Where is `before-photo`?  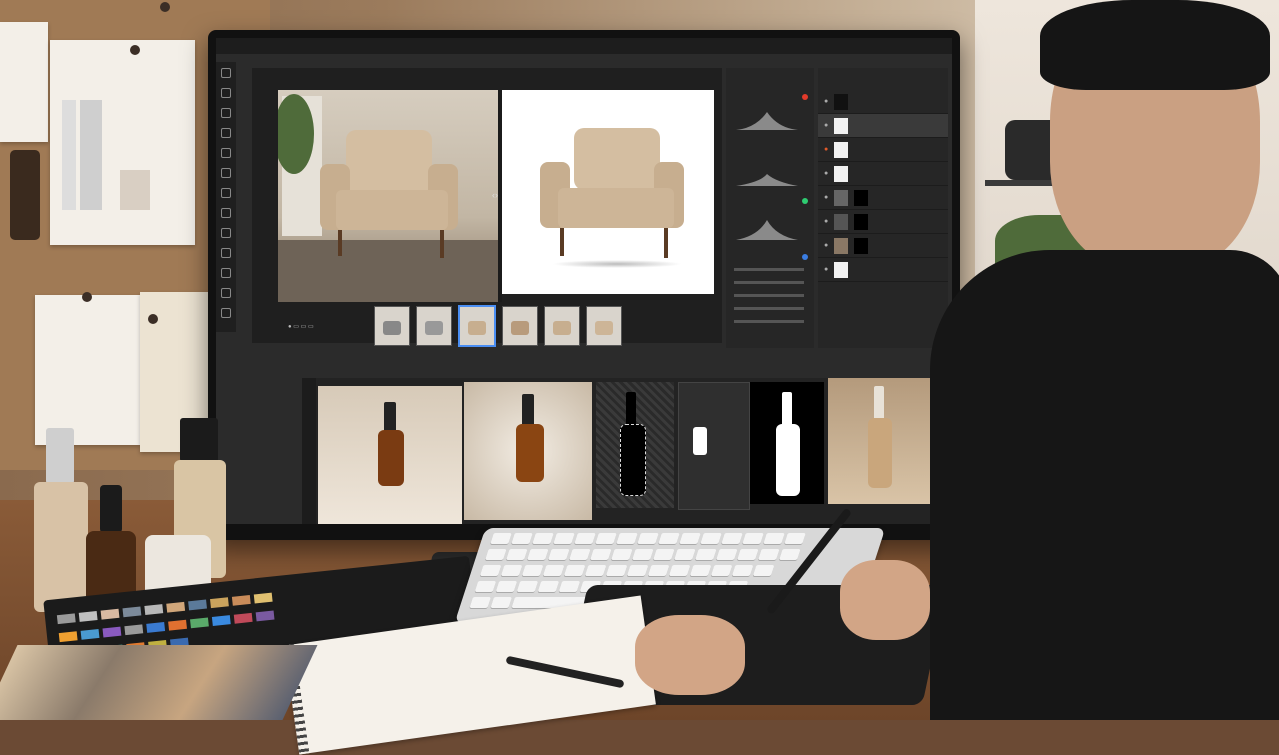 before-photo is located at coordinates (388, 196).